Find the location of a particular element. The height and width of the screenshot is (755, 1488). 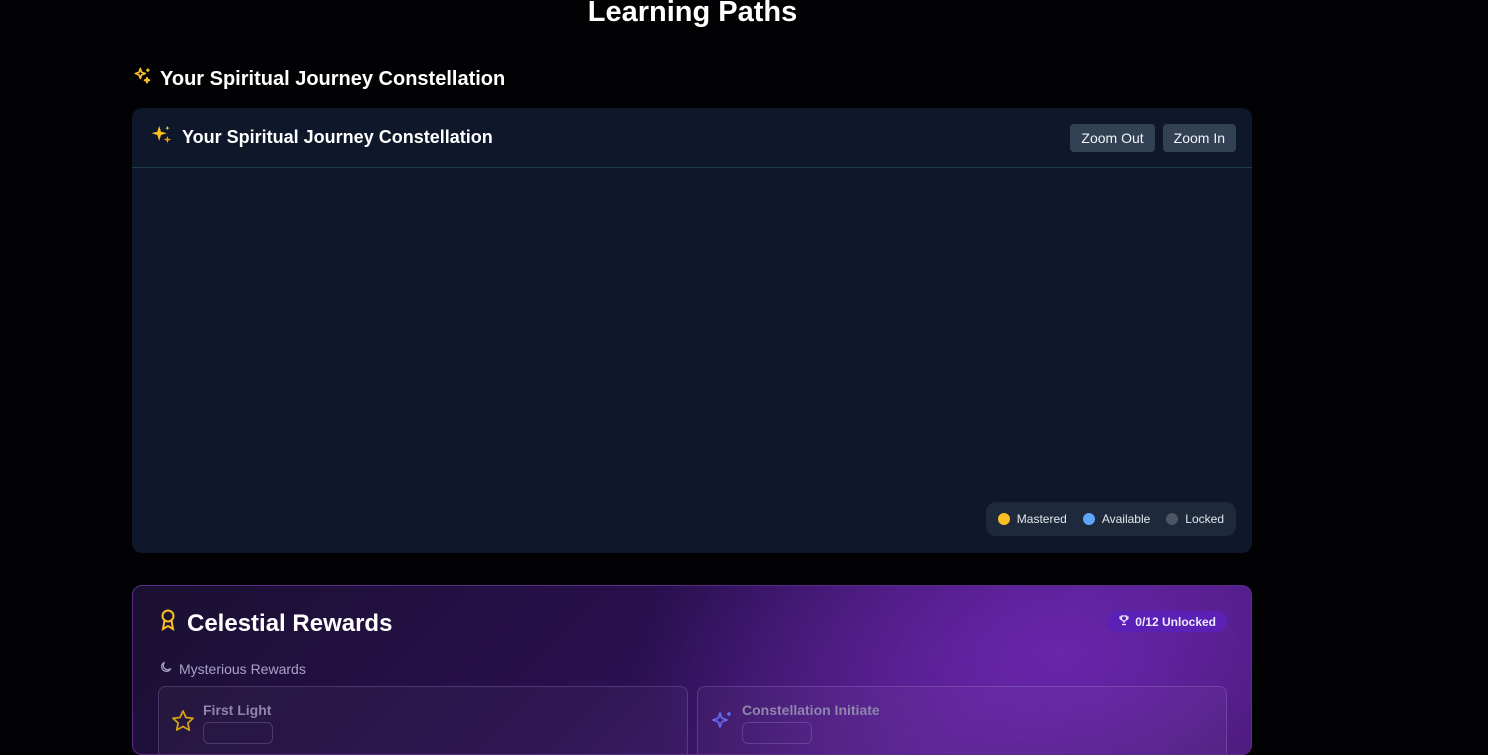

unlock-count-badge: 0/12 Unlocked is located at coordinates (1167, 621).